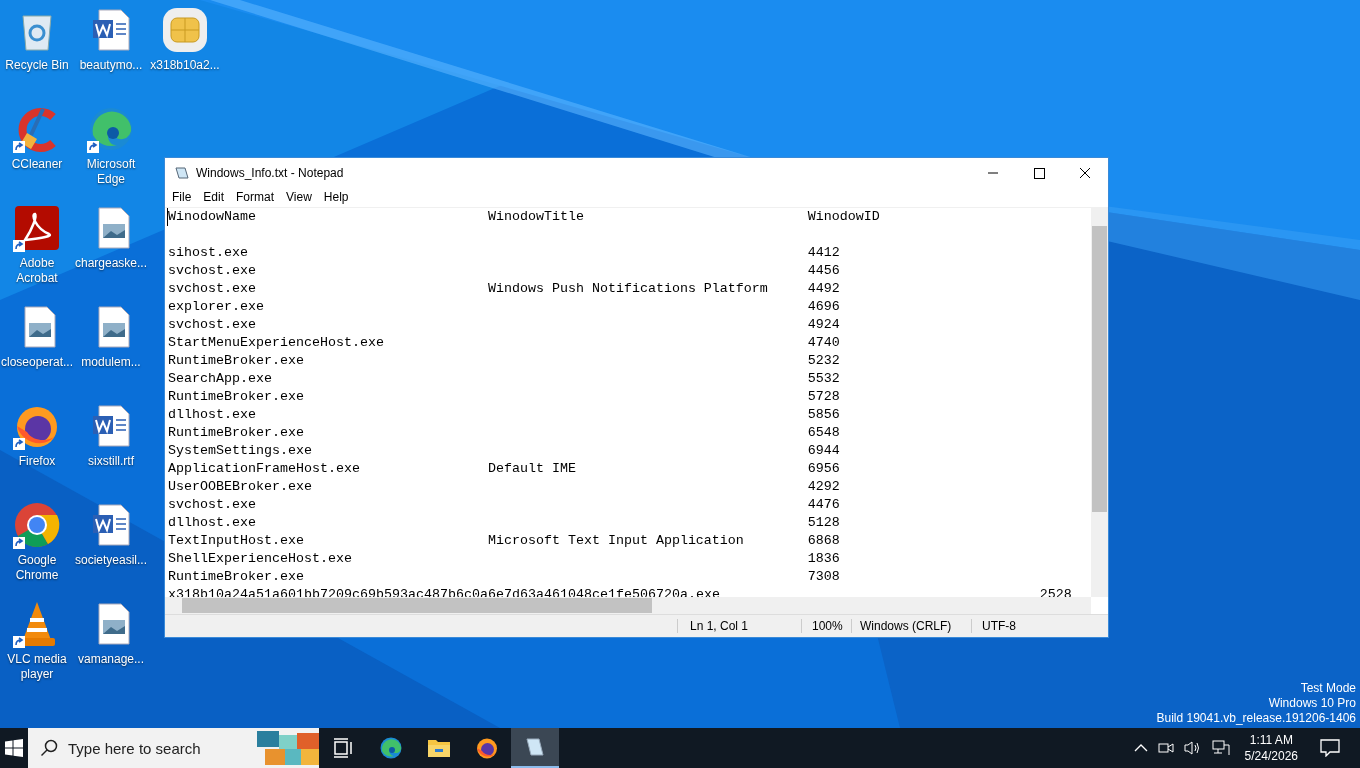 The image size is (1360, 768). I want to click on system-info-text: Test Mode, so click(1328, 688).